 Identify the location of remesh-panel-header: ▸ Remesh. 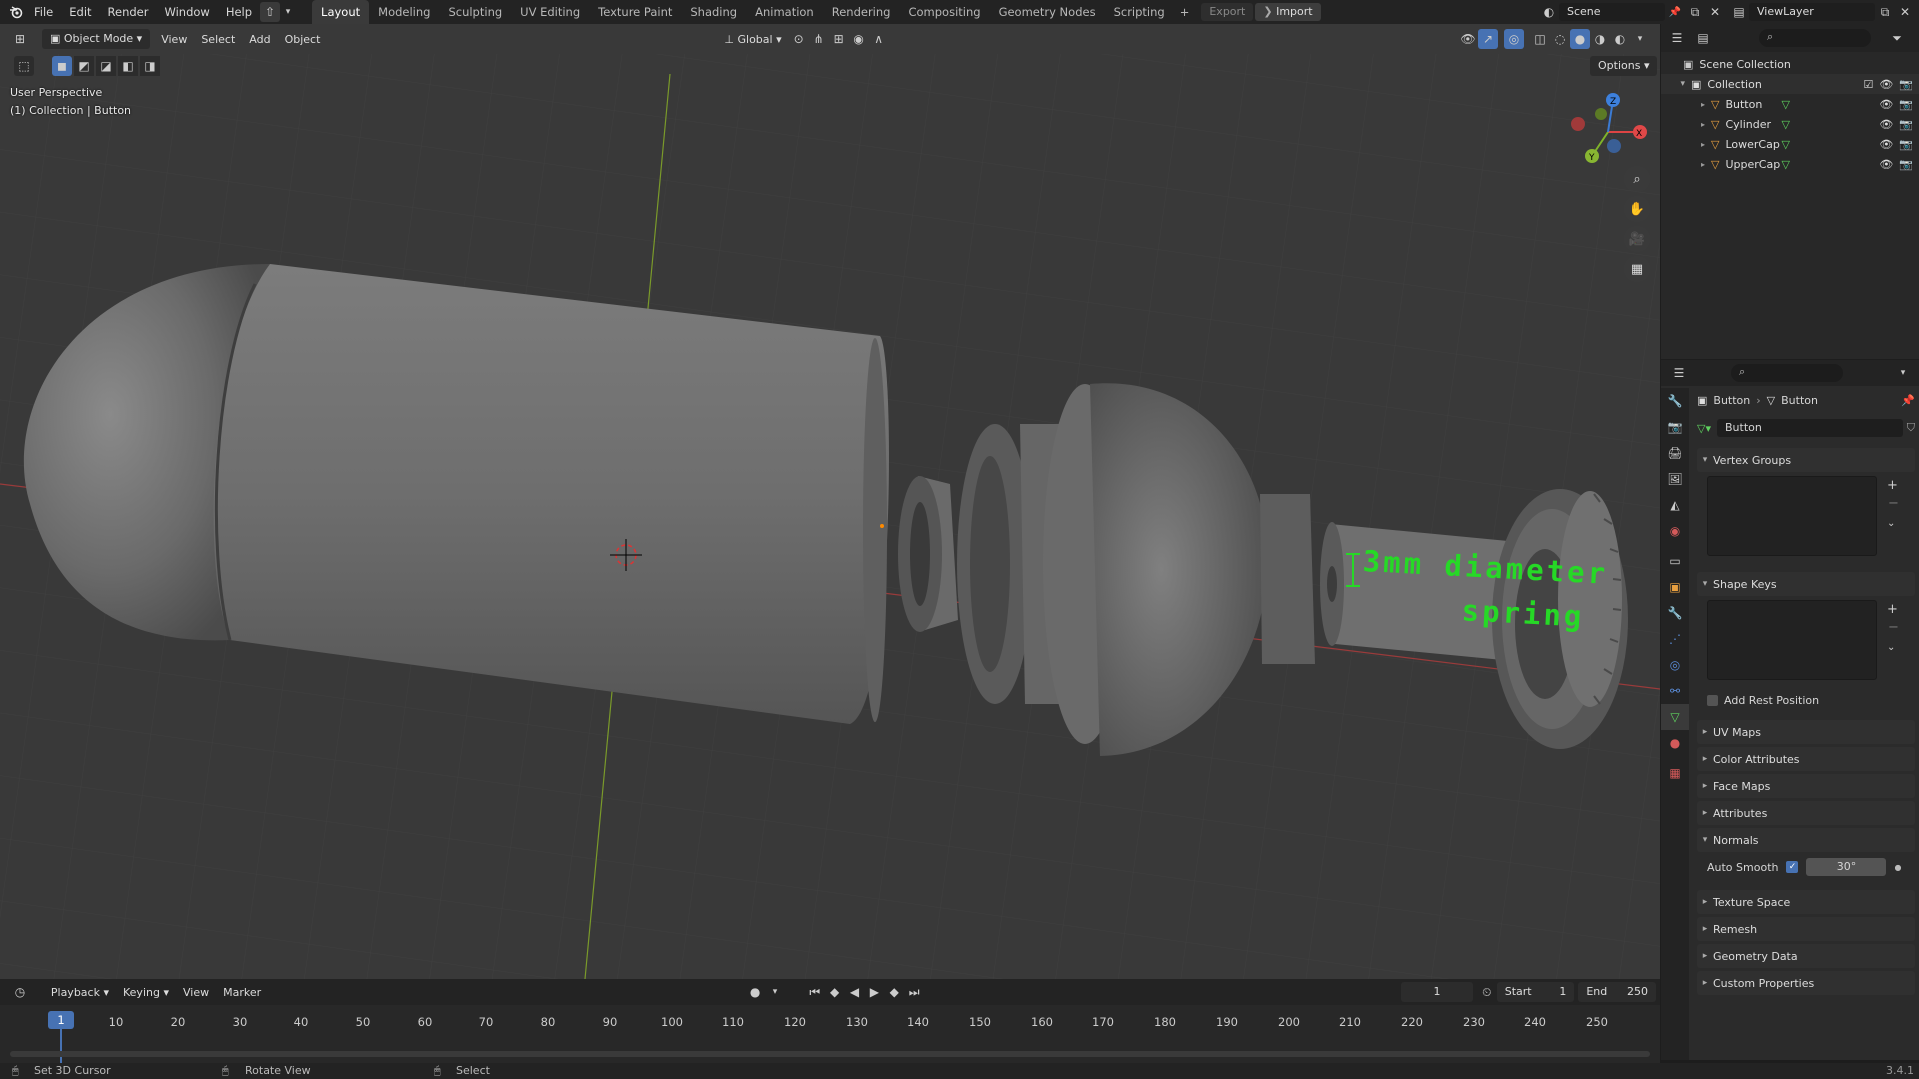
(1806, 929).